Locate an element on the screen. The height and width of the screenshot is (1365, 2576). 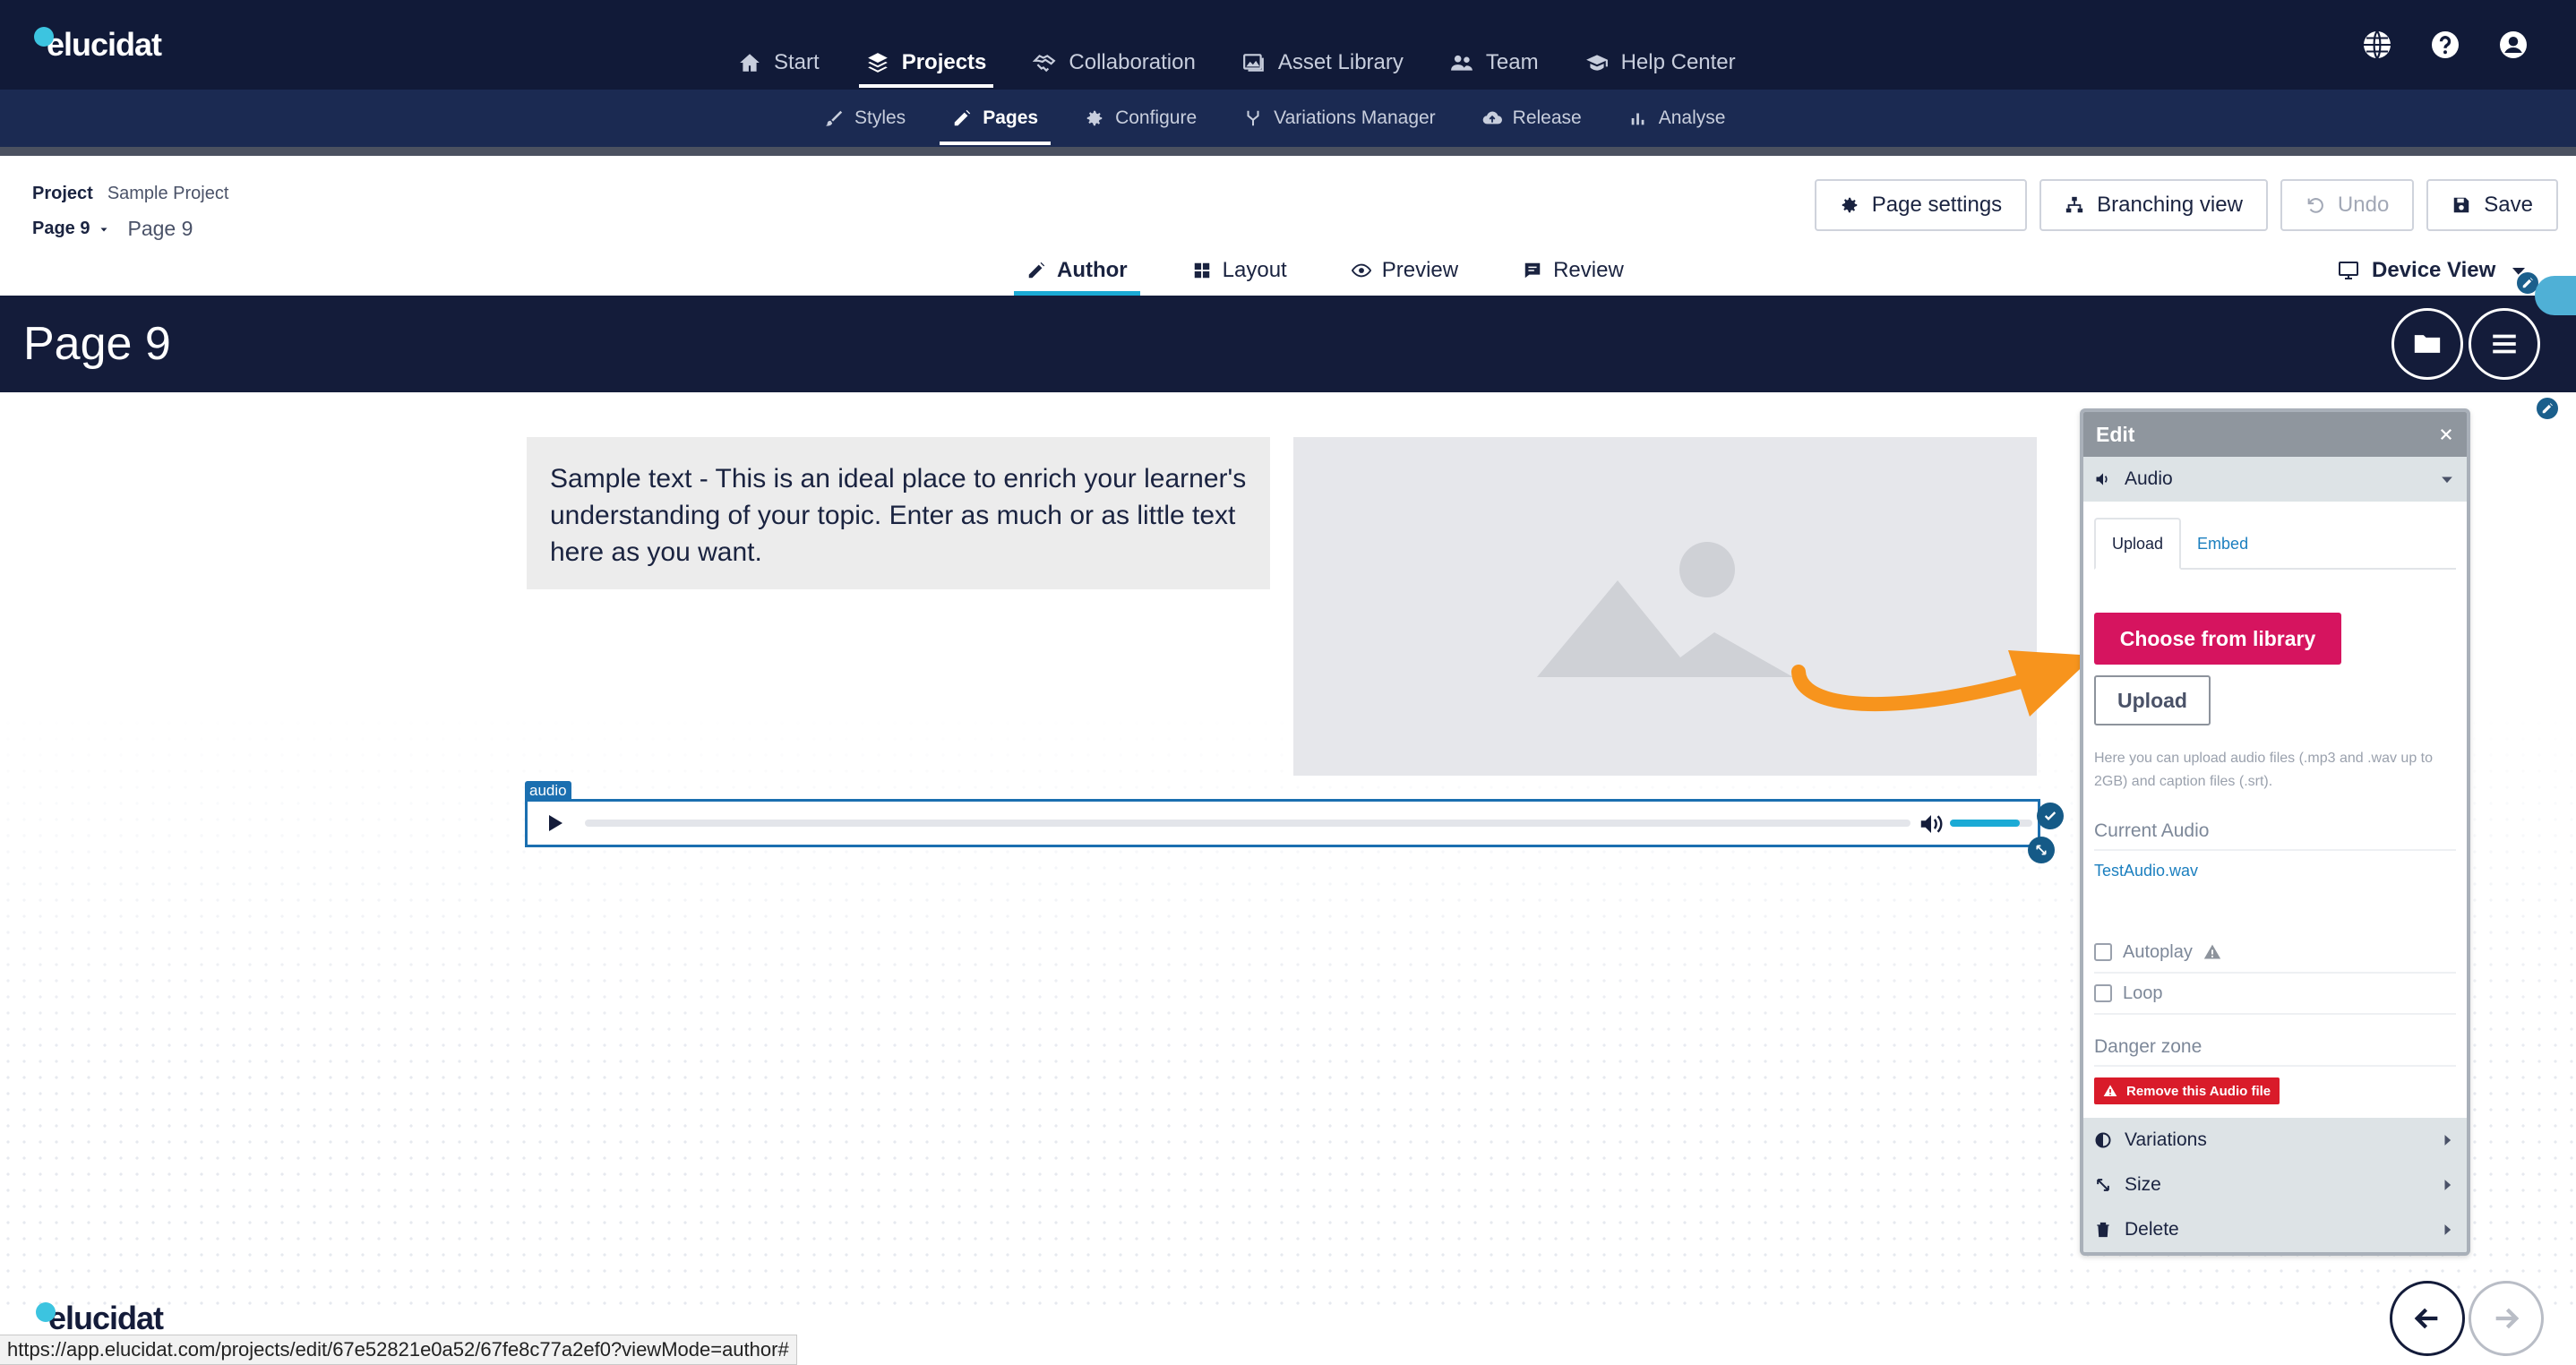
elucidat-logo: elucidat is located at coordinates (97, 44).